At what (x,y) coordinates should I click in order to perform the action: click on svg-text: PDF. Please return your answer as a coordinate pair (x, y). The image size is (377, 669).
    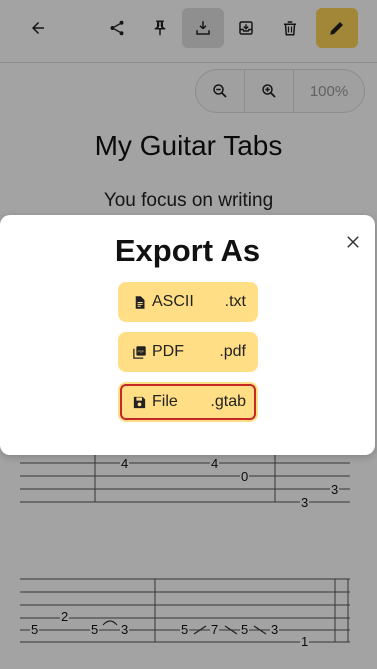
    Looking at the image, I should click on (141, 351).